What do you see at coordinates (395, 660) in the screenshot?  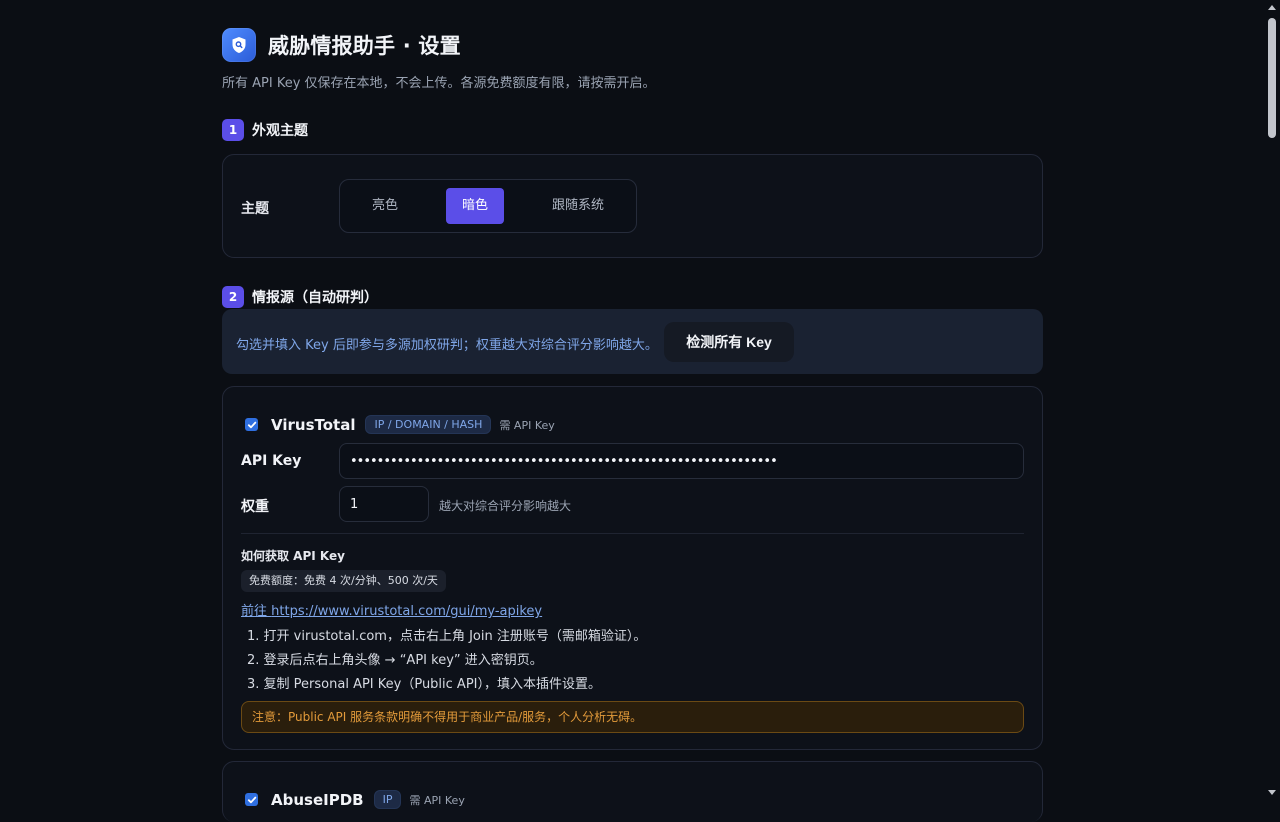 I see `list-item: 2. 登录后点右上角头像 → “API key” 进入密钥页。` at bounding box center [395, 660].